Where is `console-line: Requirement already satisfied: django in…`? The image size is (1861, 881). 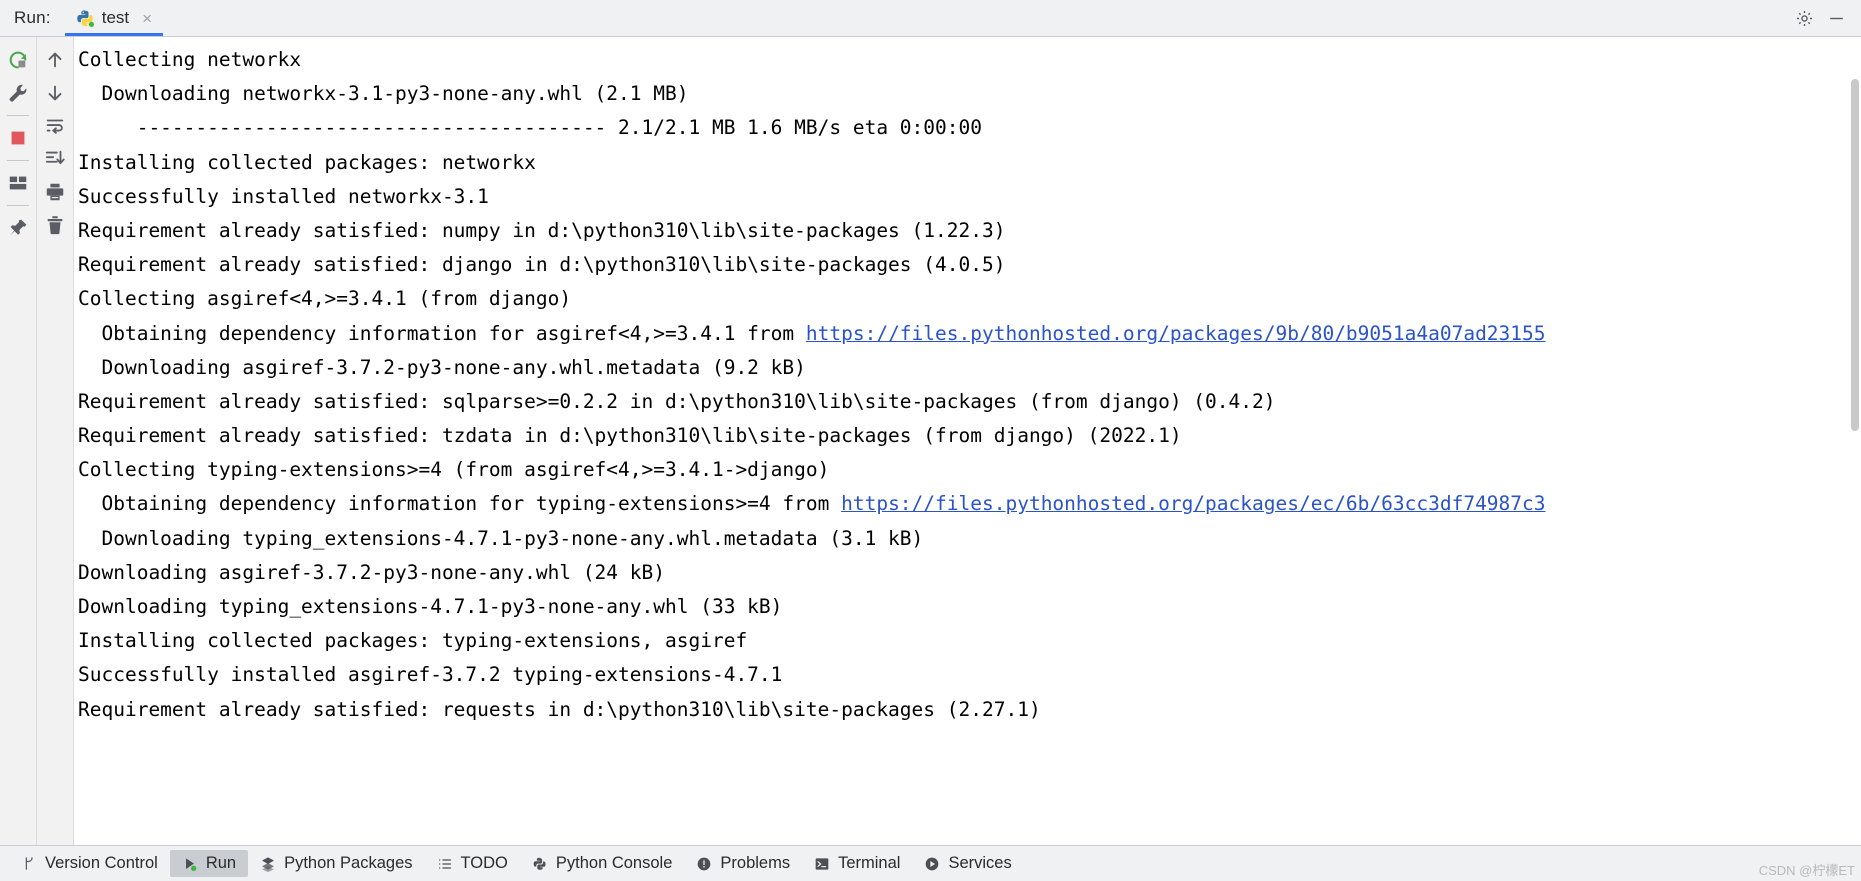
console-line: Requirement already satisfied: django in… is located at coordinates (542, 265).